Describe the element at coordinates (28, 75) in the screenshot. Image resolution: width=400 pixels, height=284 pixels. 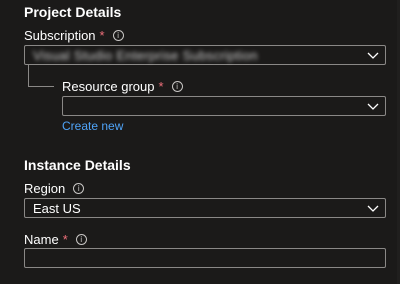
I see `tree-connector-vertical` at that location.